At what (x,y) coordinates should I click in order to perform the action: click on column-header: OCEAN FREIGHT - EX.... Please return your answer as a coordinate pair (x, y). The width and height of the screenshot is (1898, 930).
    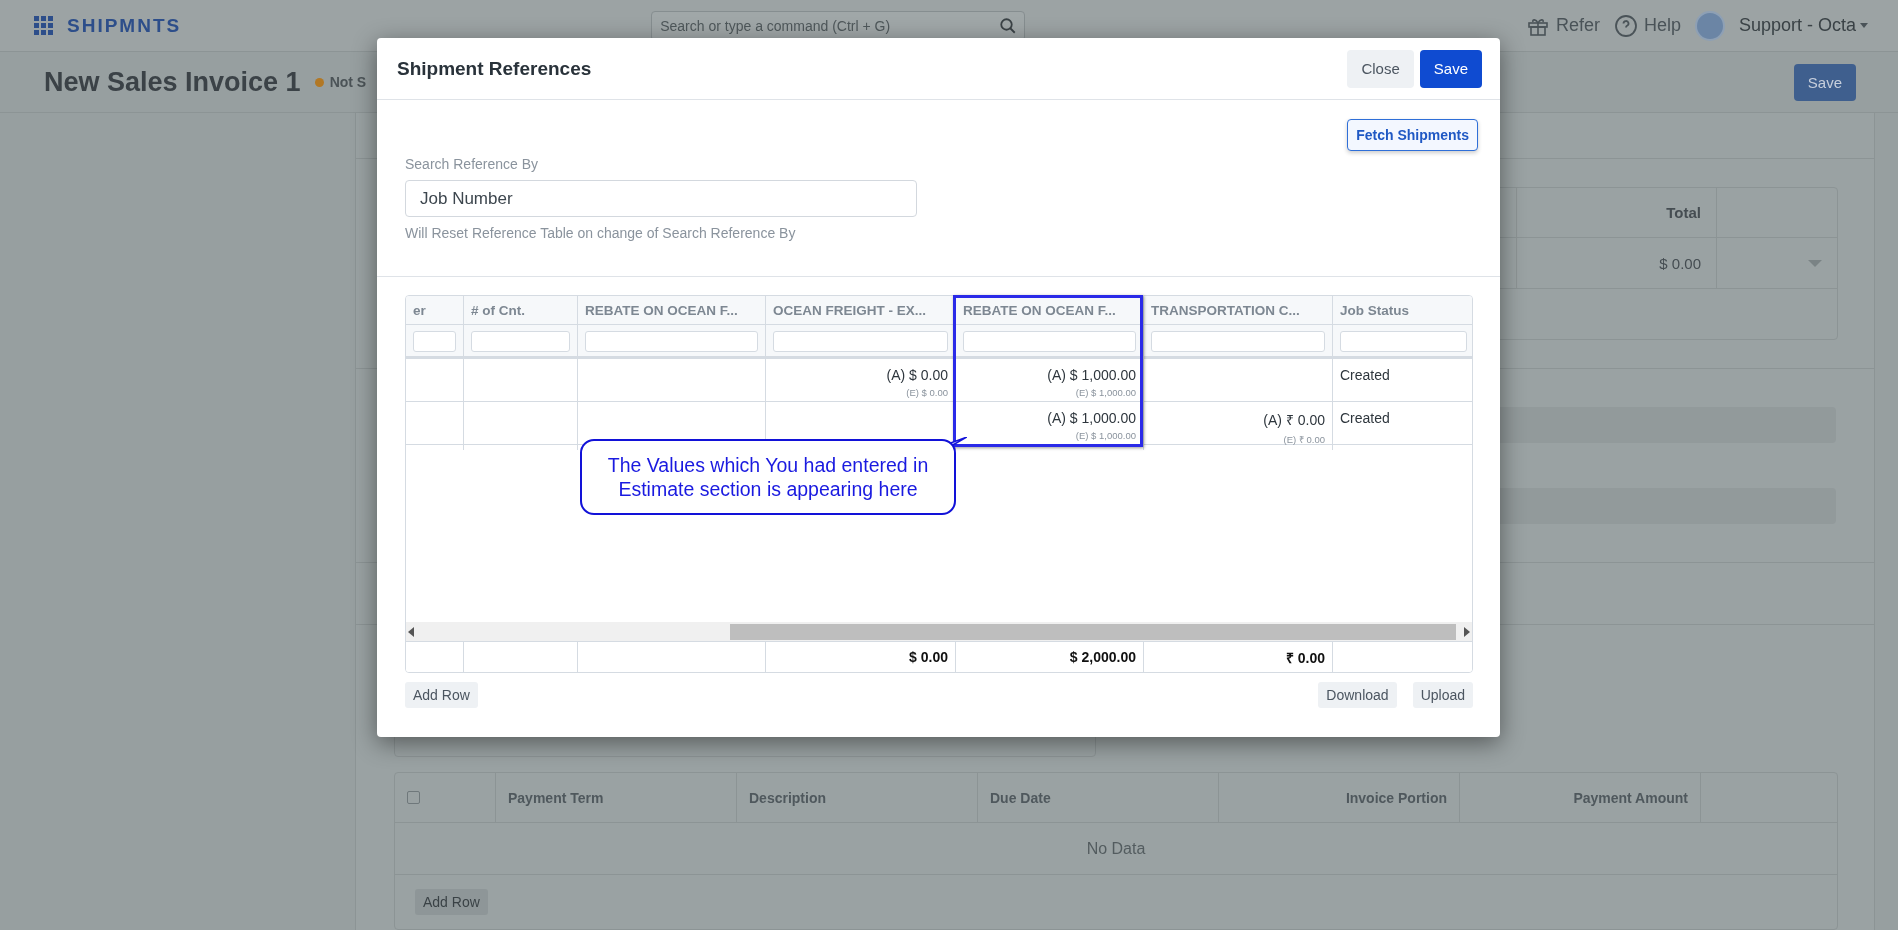
    Looking at the image, I should click on (860, 310).